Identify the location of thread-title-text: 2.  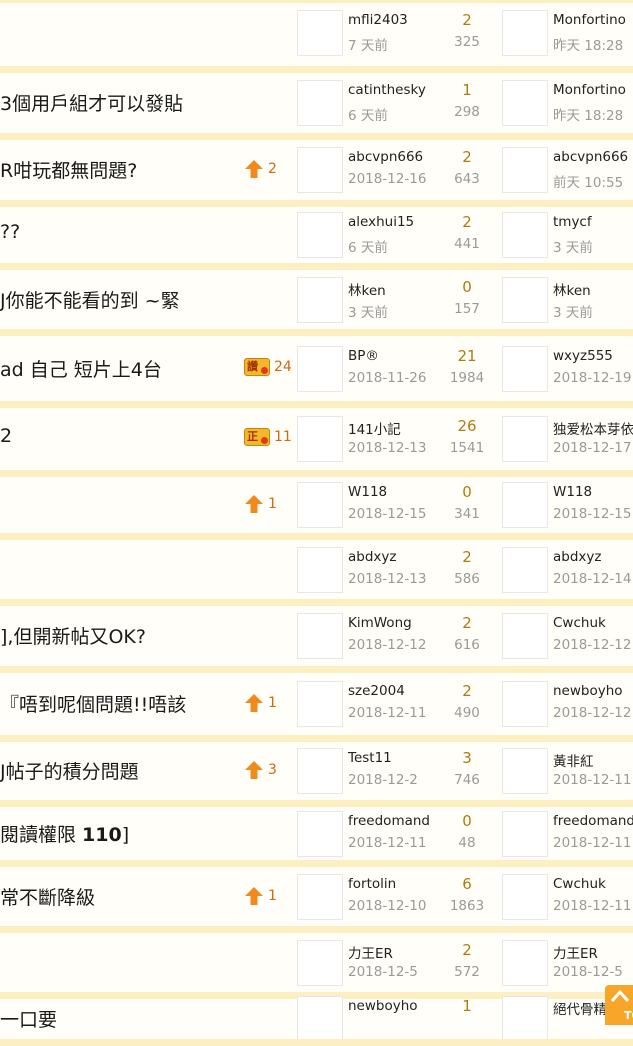
(6, 436).